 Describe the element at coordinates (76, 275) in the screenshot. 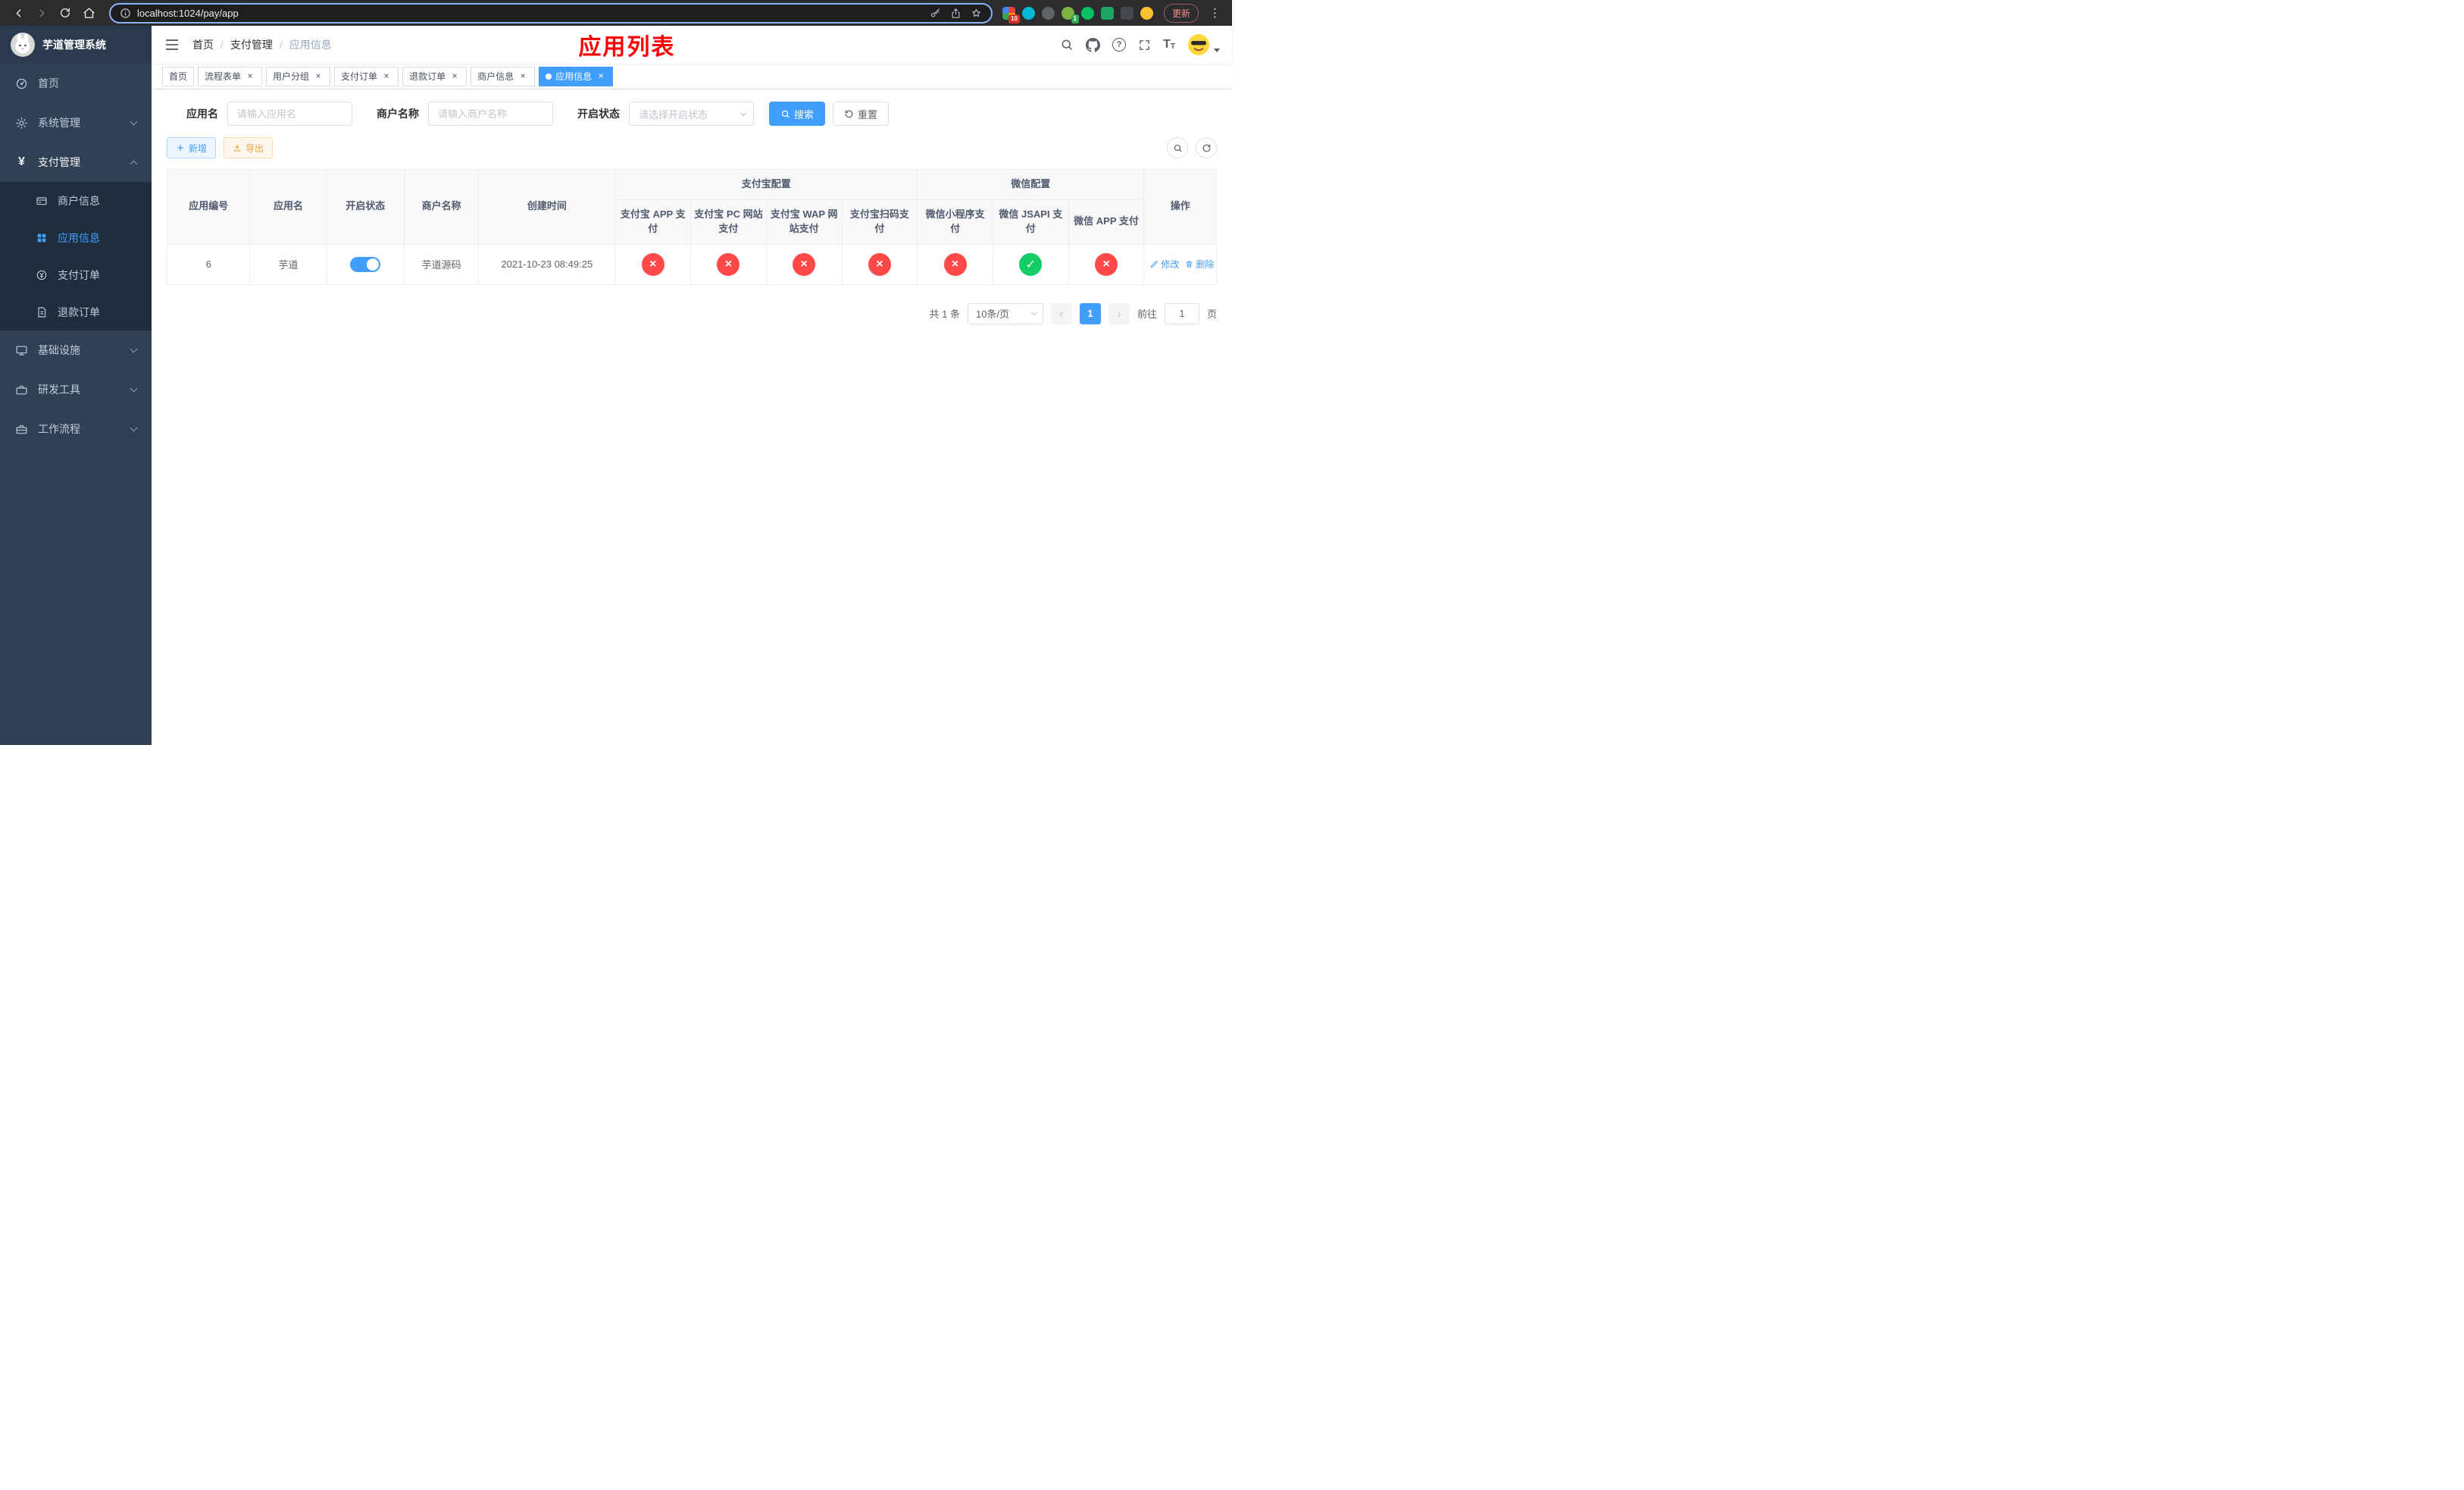

I see `sidebar-item-pay-order: 支付订单` at that location.